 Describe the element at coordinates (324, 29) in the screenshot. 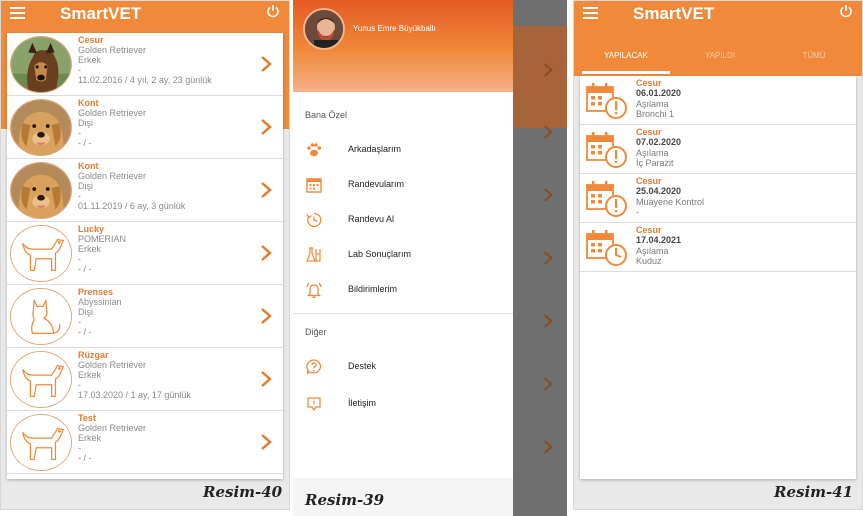

I see `avatar` at that location.